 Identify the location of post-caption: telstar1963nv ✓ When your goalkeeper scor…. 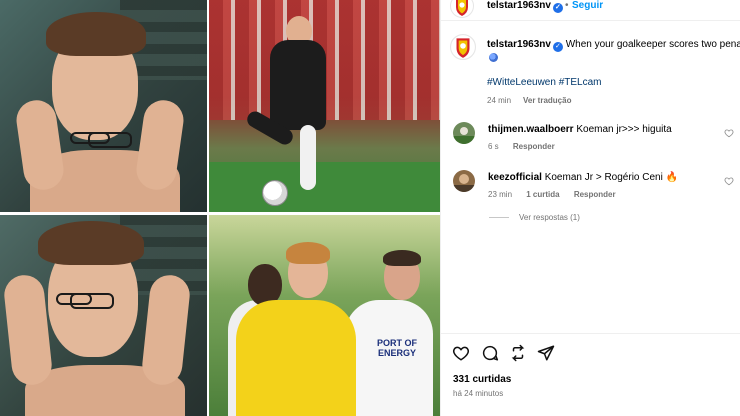
(613, 45).